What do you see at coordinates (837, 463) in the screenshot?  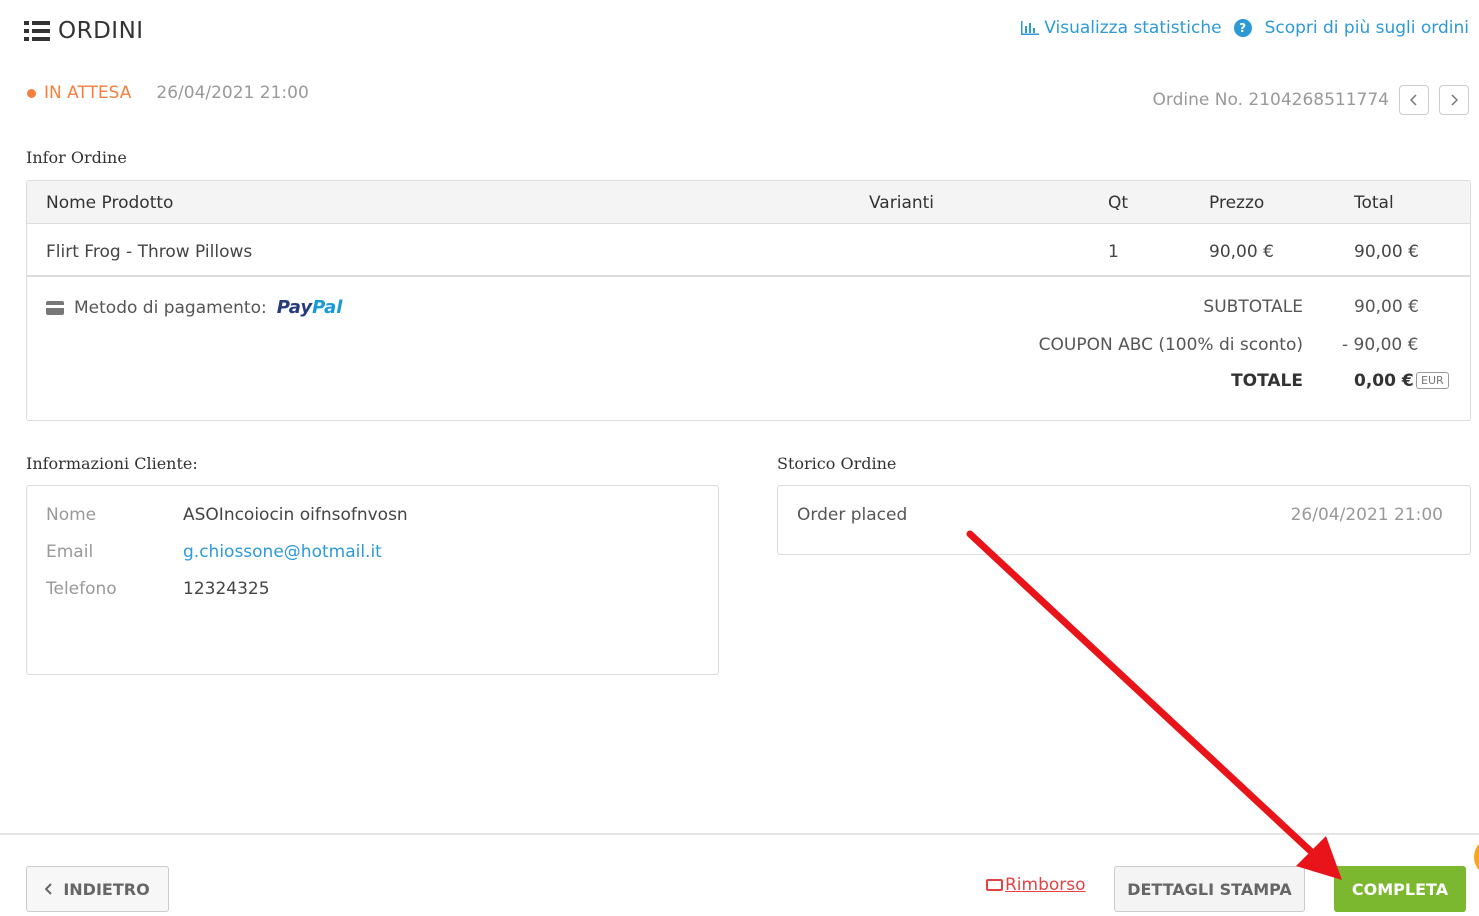 I see `history-label: Storico Ordine` at bounding box center [837, 463].